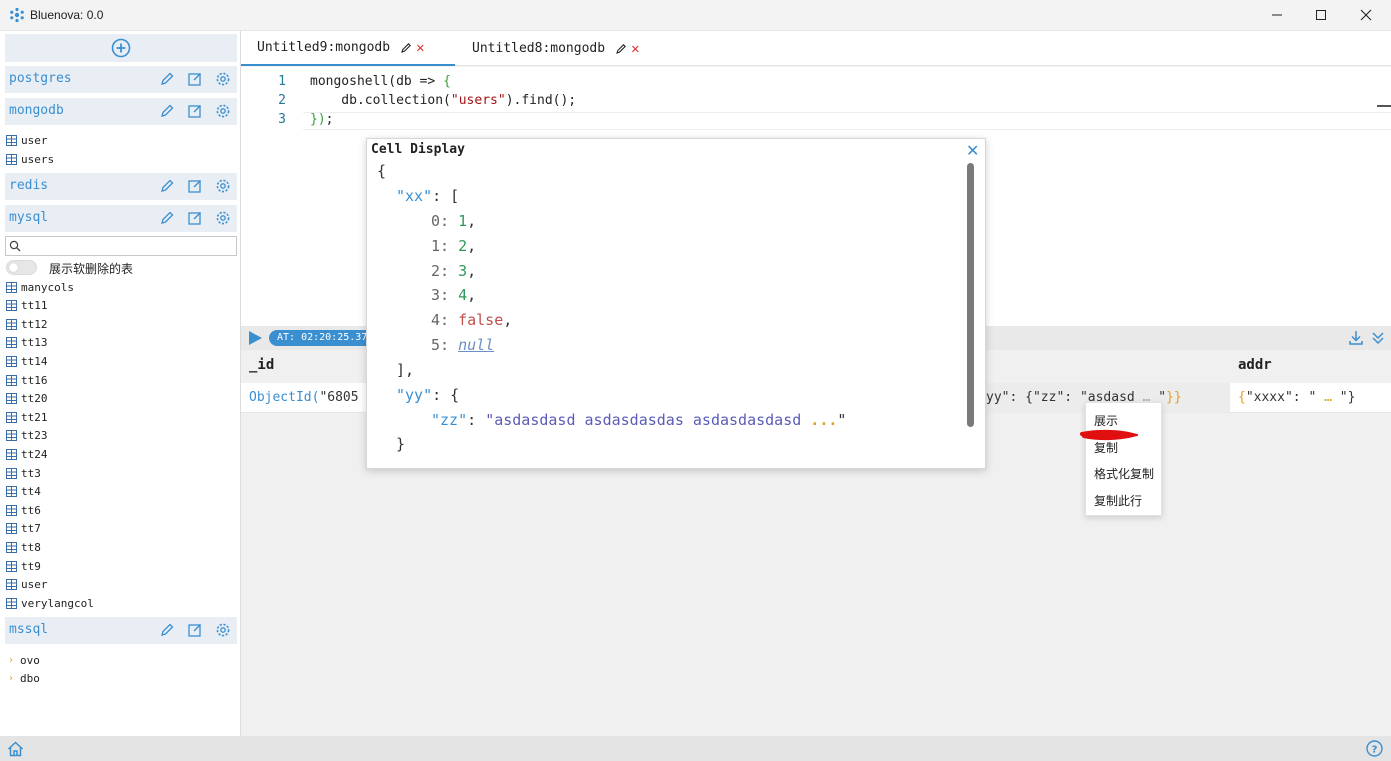 Image resolution: width=1391 pixels, height=761 pixels. What do you see at coordinates (40, 287) in the screenshot?
I see `table-item-manycols: manycols` at bounding box center [40, 287].